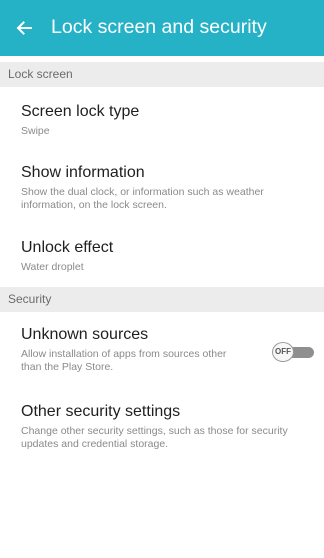 The width and height of the screenshot is (324, 558). I want to click on section-header-security: Security, so click(162, 299).